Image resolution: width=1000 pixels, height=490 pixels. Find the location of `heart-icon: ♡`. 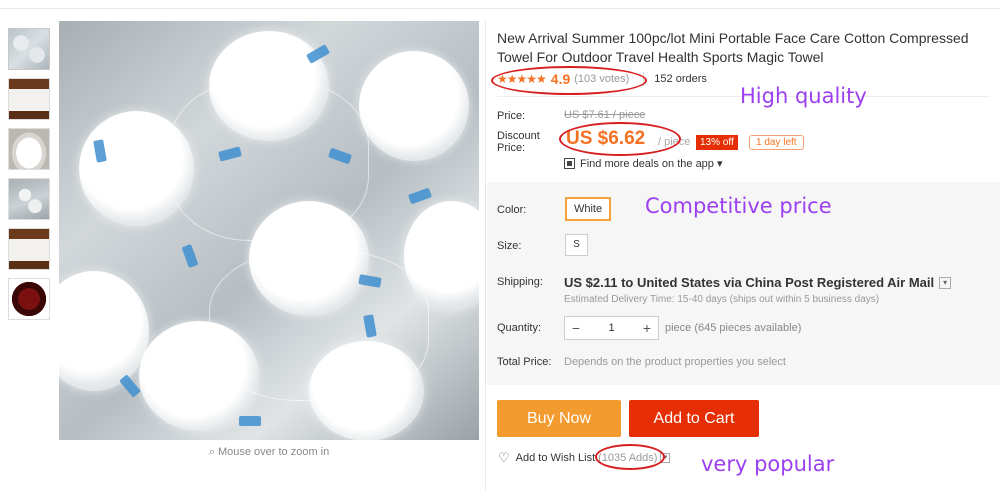

heart-icon: ♡ is located at coordinates (504, 457).